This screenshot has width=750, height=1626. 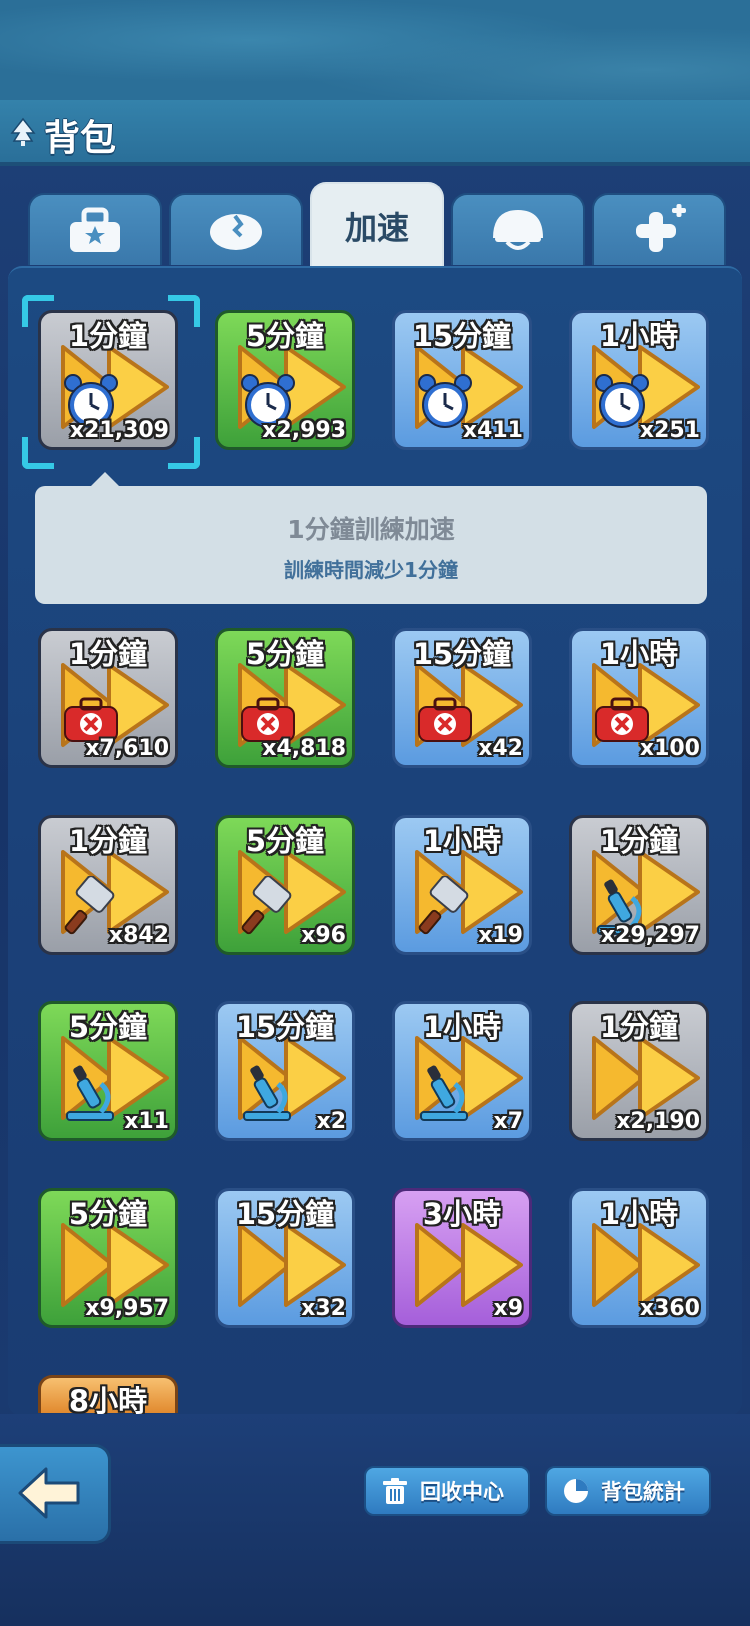 I want to click on tab-helmet, so click(x=518, y=229).